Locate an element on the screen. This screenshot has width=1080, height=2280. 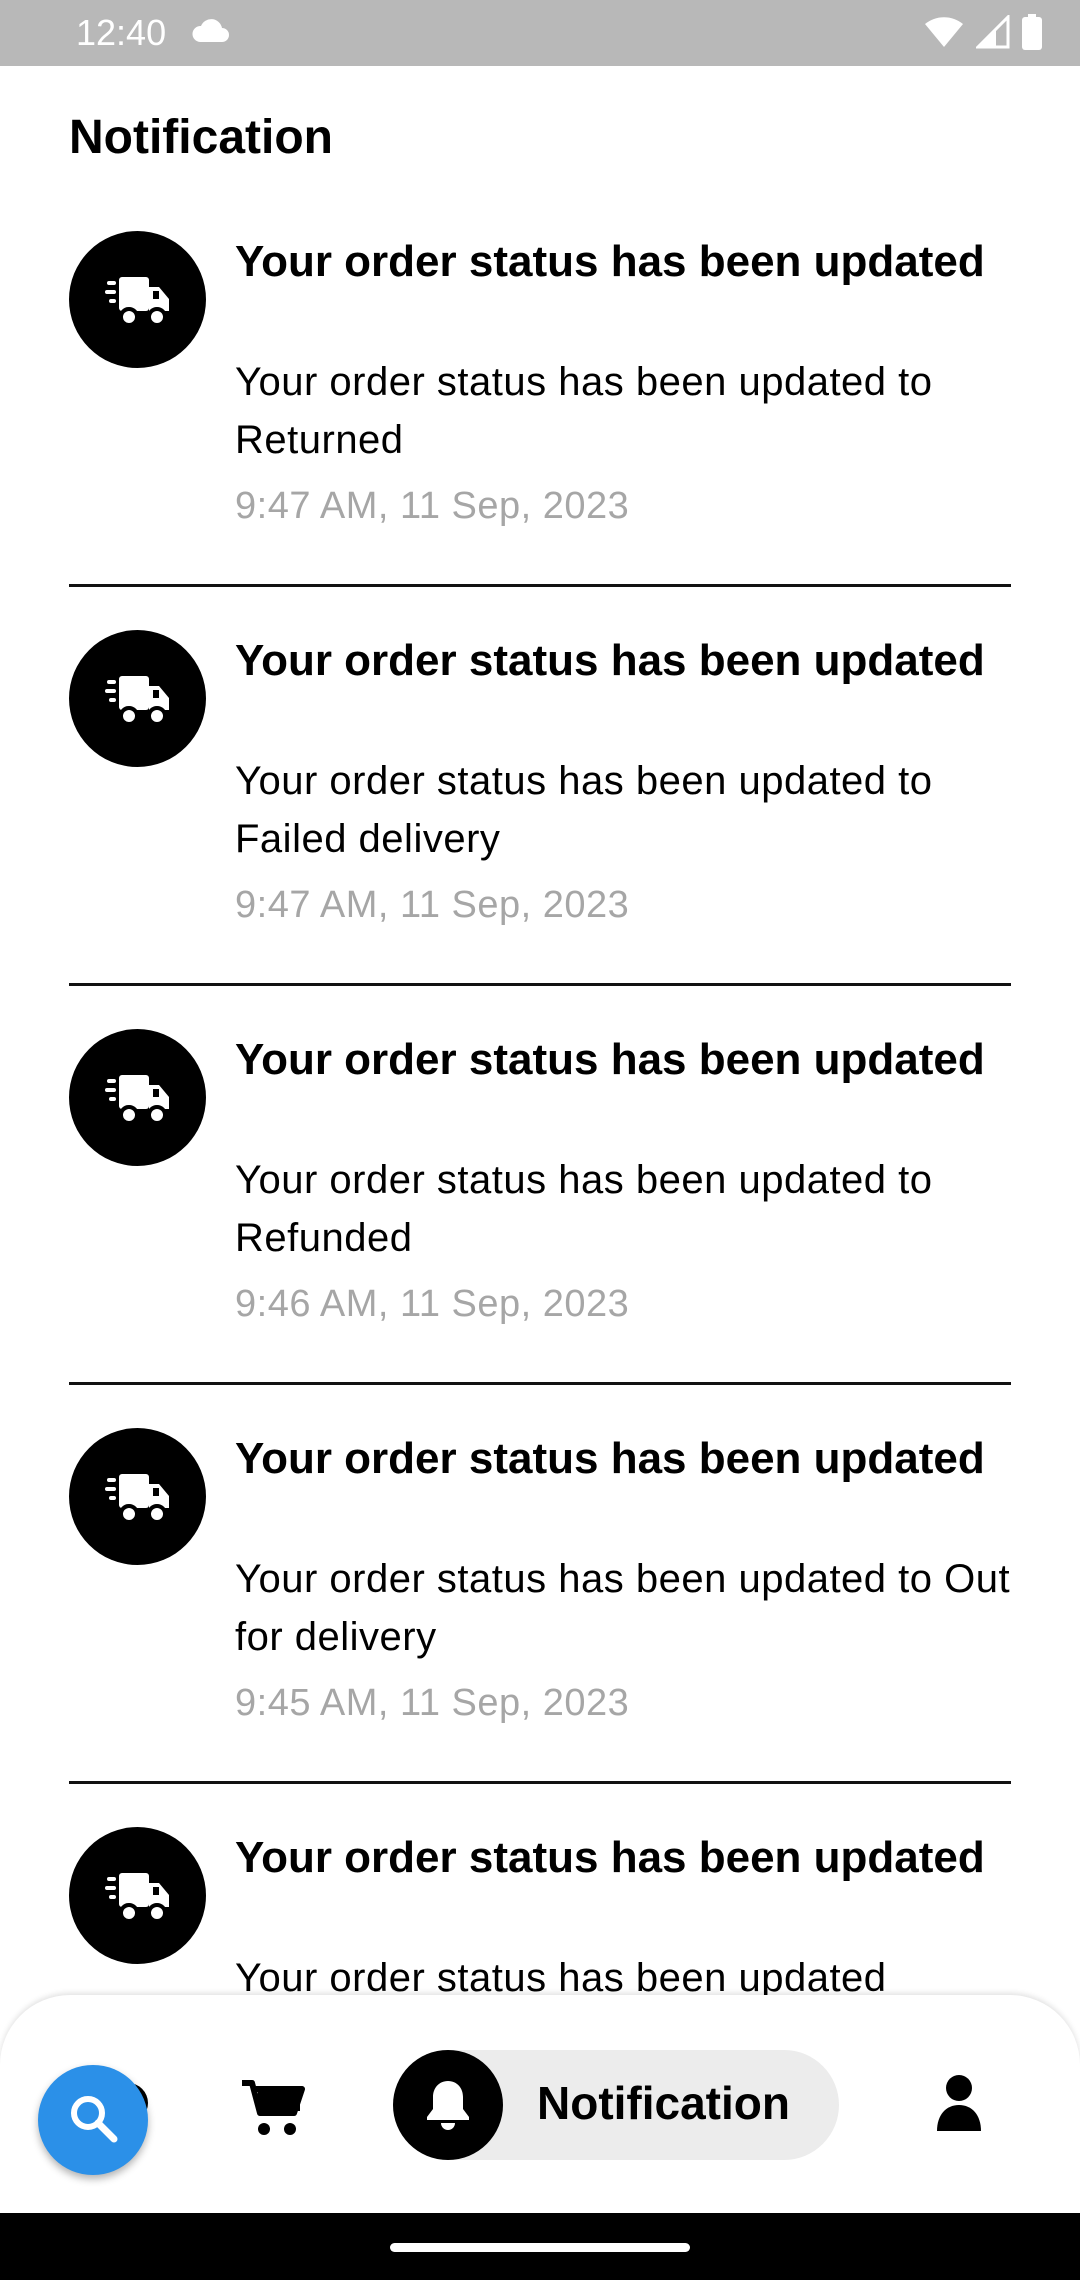
status-time: 12:40 is located at coordinates (121, 32).